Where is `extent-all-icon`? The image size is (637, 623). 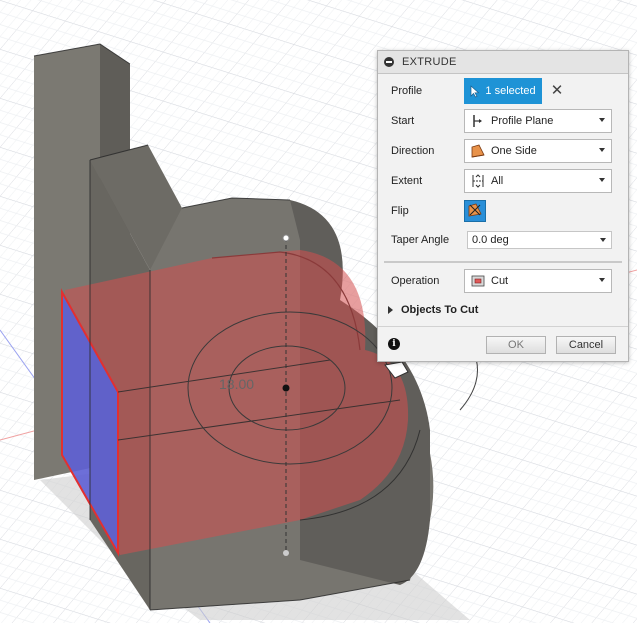 extent-all-icon is located at coordinates (478, 181).